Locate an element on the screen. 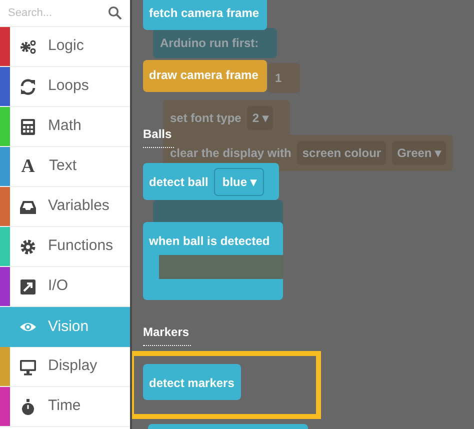 This screenshot has height=429, width=474. category-item: Time is located at coordinates (65, 407).